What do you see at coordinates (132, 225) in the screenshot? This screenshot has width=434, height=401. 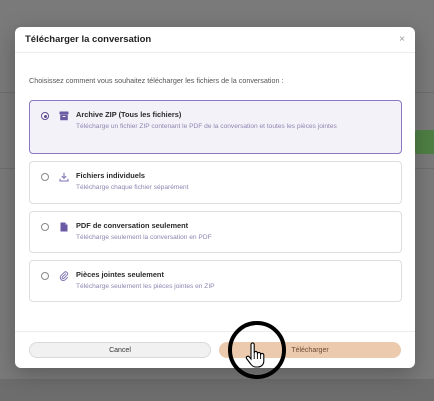 I see `option-title: PDF de conversation seulement` at bounding box center [132, 225].